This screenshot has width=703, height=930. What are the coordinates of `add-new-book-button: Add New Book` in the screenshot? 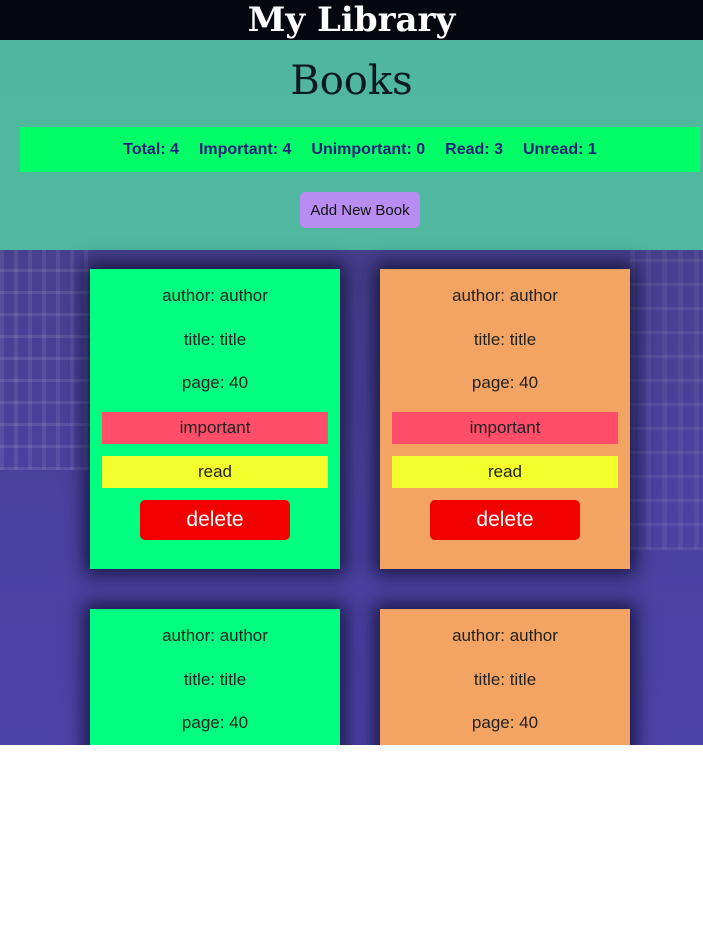 It's located at (360, 210).